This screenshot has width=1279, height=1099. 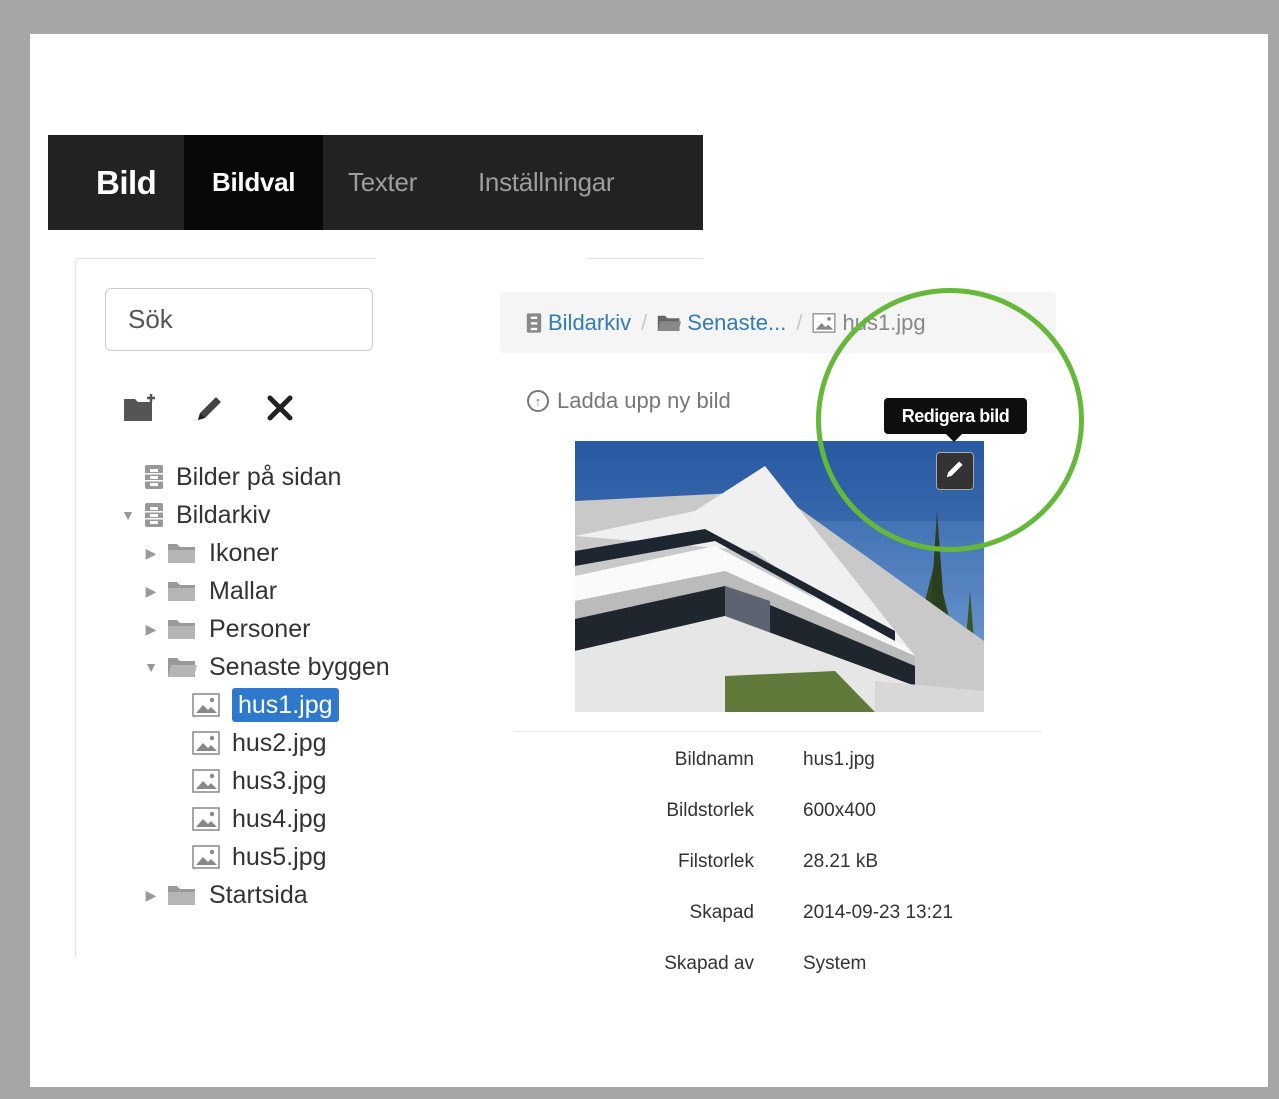 I want to click on detail-value-filstorlek: 28.21 kB, so click(x=840, y=861).